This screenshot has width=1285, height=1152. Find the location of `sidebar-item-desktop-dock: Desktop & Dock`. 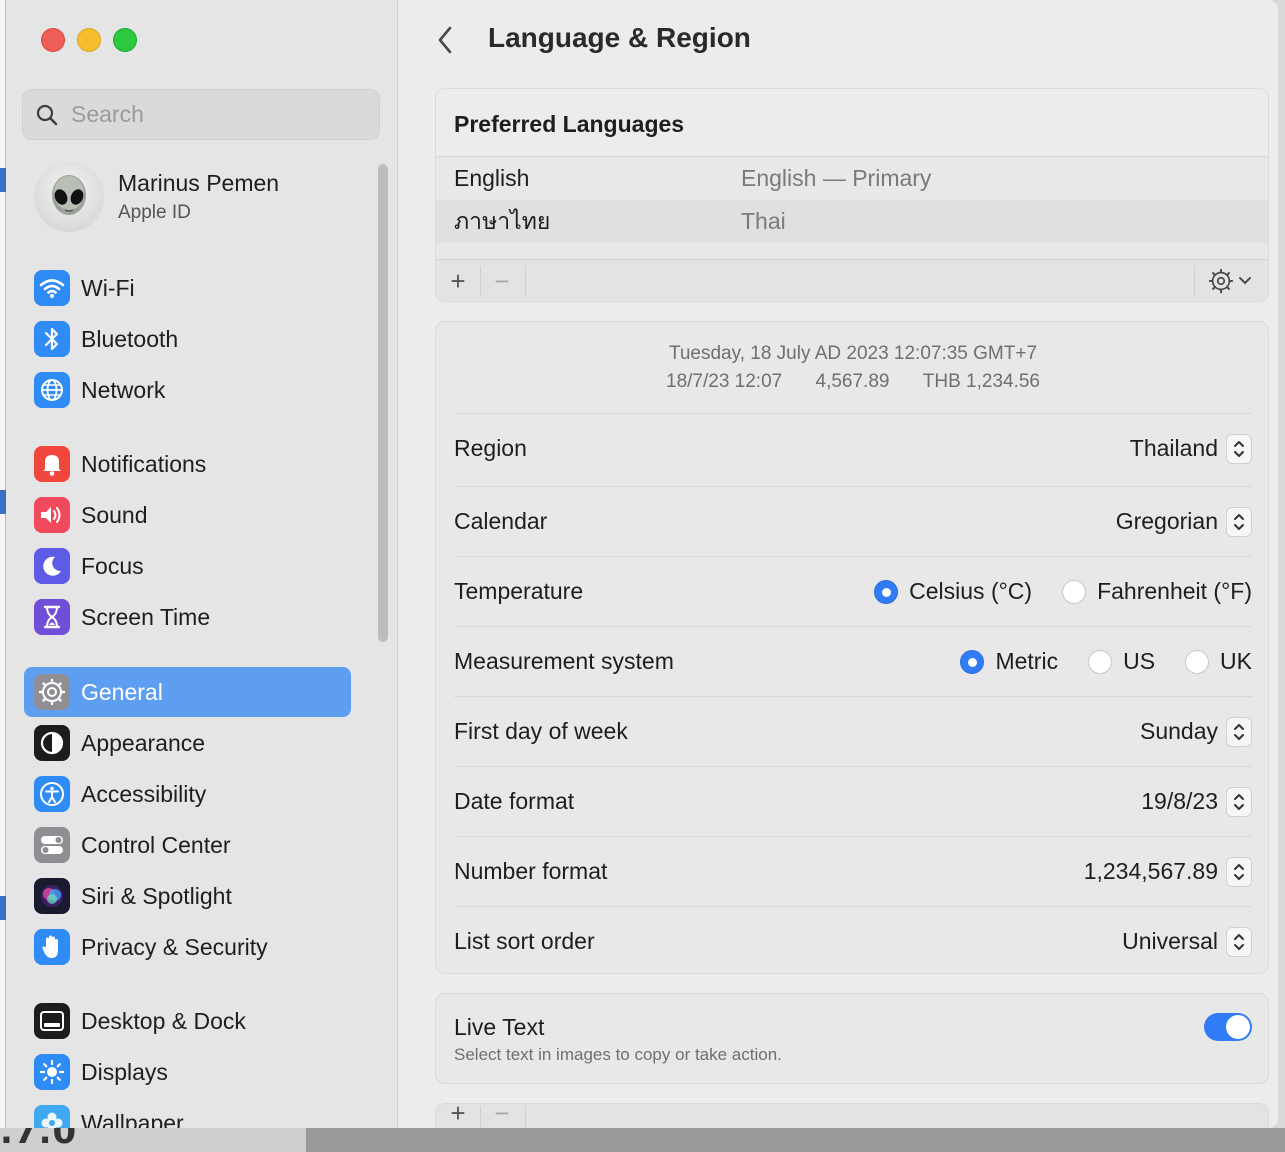

sidebar-item-desktop-dock: Desktop & Dock is located at coordinates (187, 1021).